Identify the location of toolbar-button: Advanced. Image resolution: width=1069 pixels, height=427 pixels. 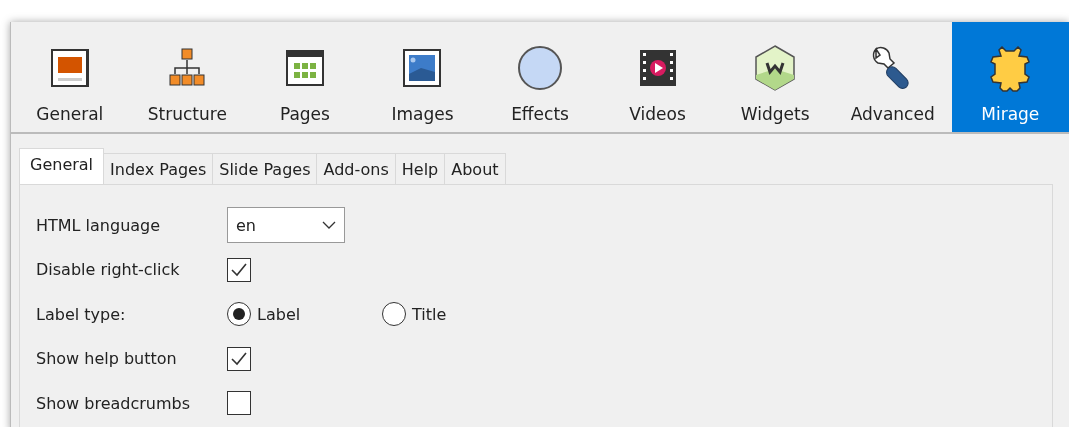
(892, 77).